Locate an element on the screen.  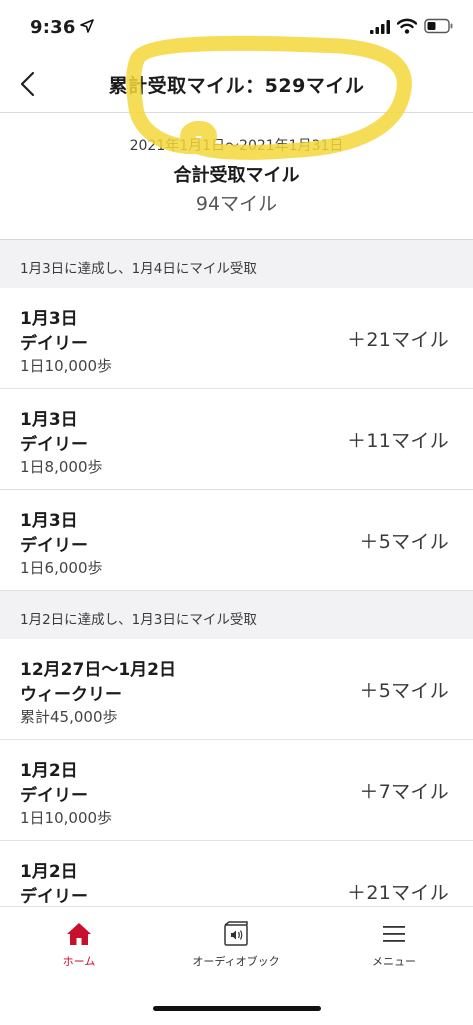
tab-menu: メニュー is located at coordinates (394, 951).